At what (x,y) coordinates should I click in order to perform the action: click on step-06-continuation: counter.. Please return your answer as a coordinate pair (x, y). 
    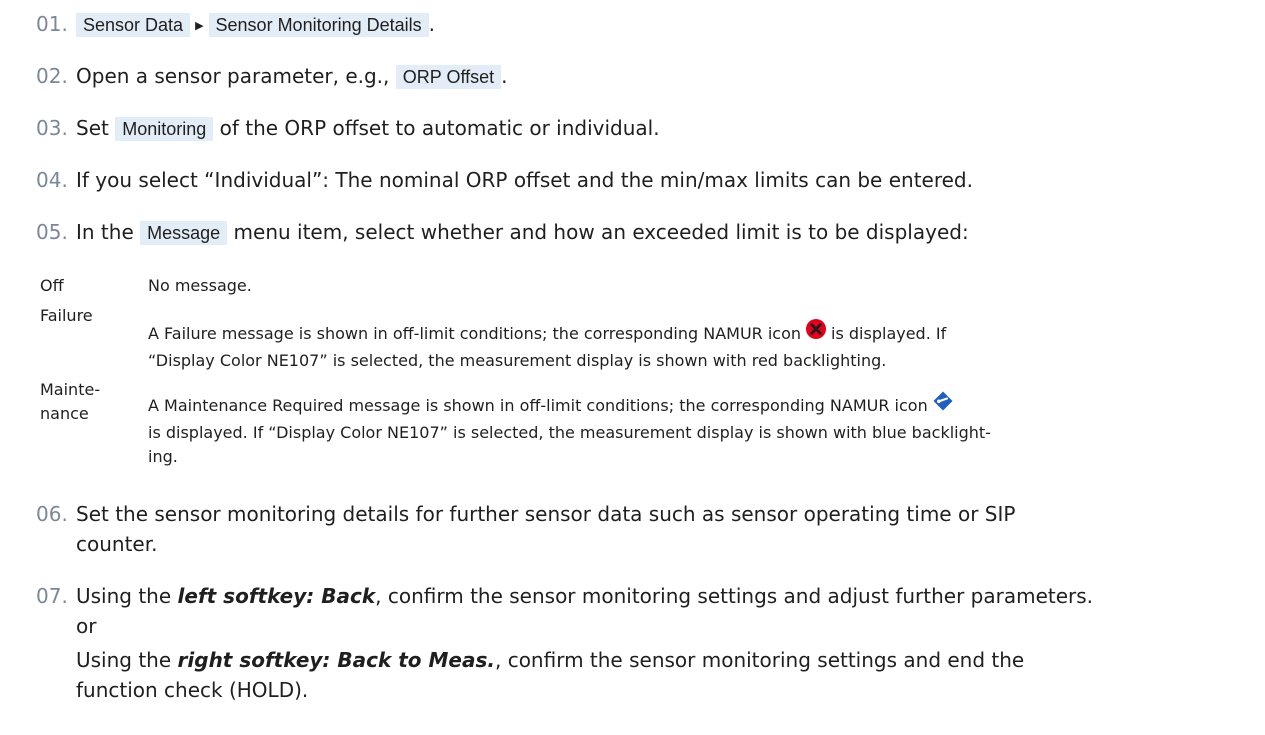
    Looking at the image, I should click on (117, 544).